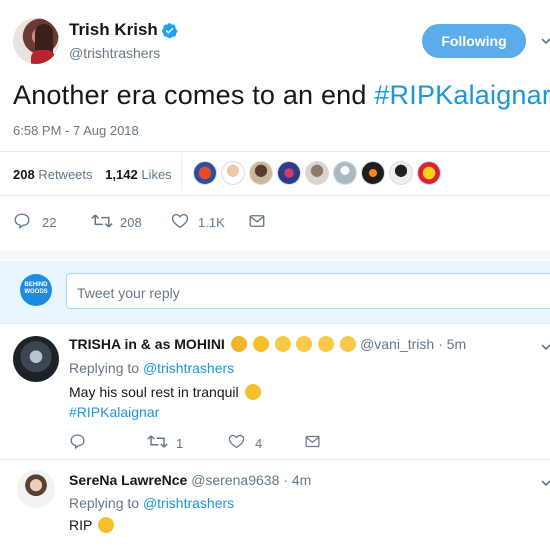  What do you see at coordinates (259, 443) in the screenshot?
I see `like-count: 4` at bounding box center [259, 443].